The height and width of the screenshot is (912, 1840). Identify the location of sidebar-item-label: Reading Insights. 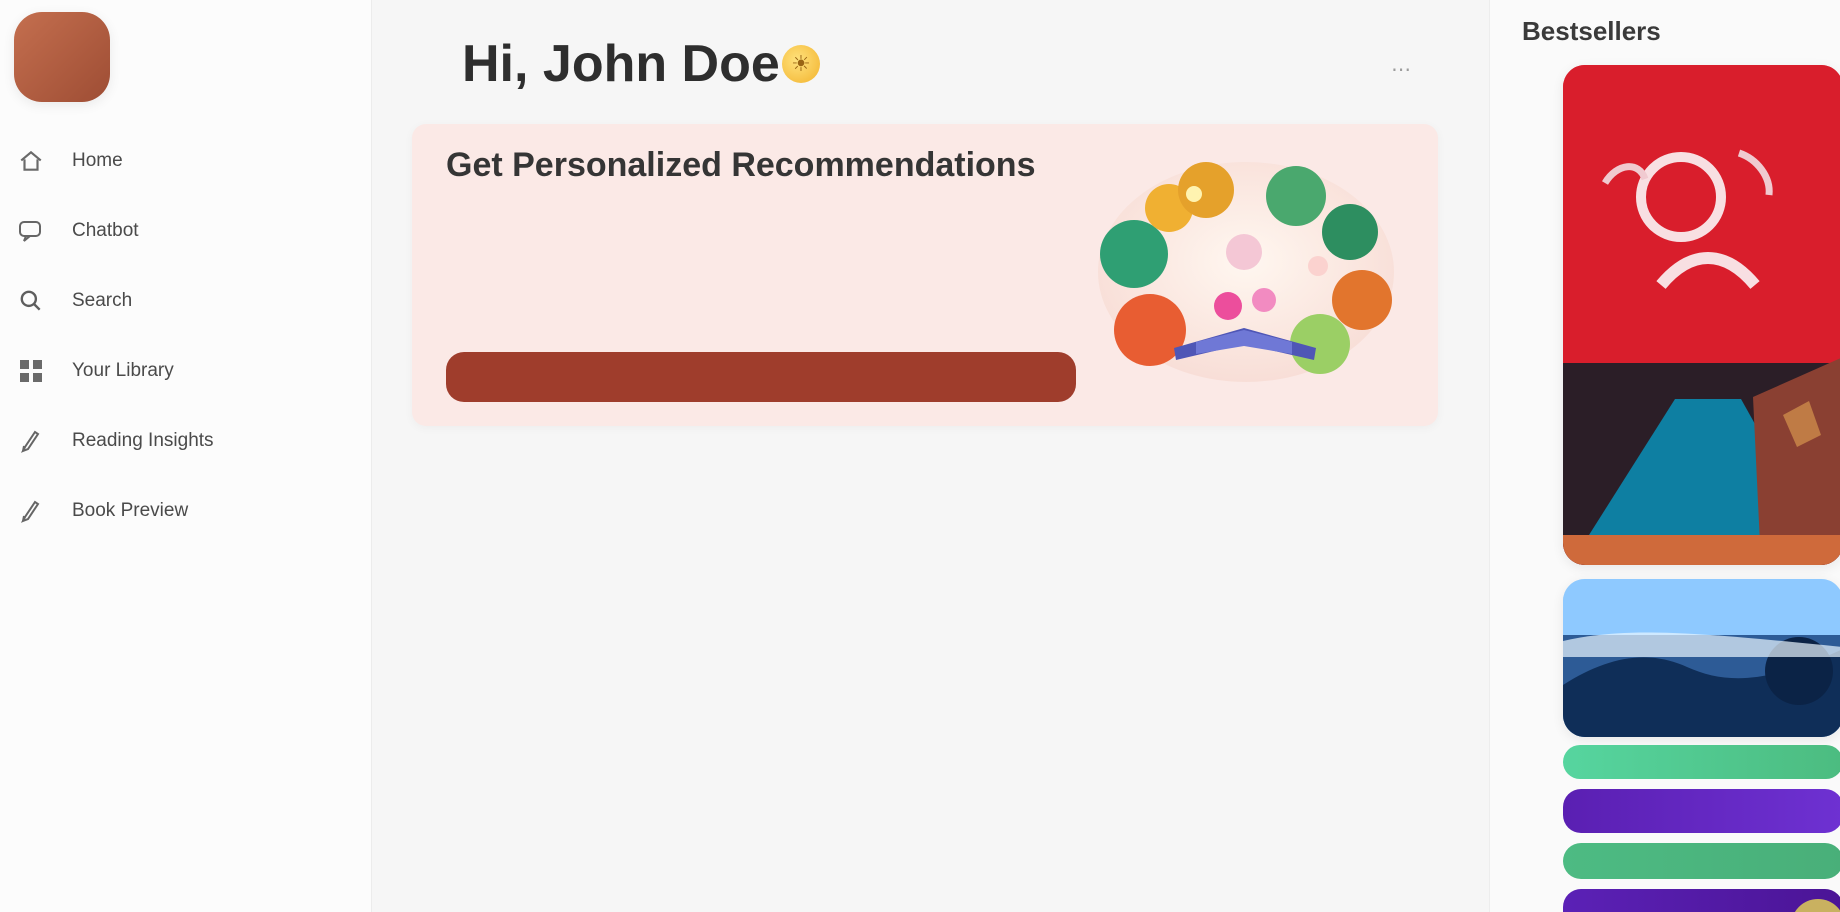
(143, 440).